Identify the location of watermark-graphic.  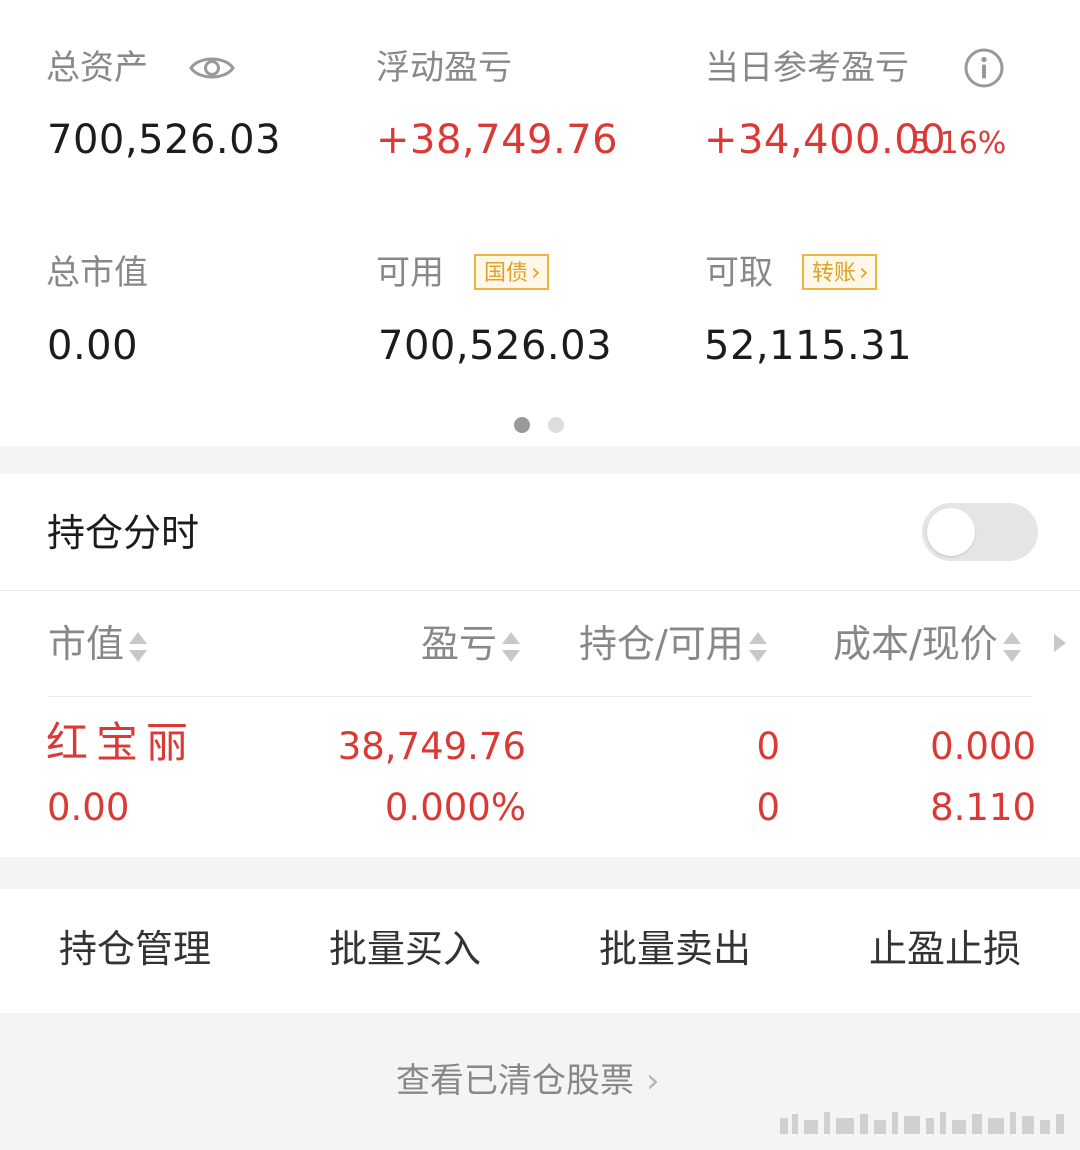
(922, 1123).